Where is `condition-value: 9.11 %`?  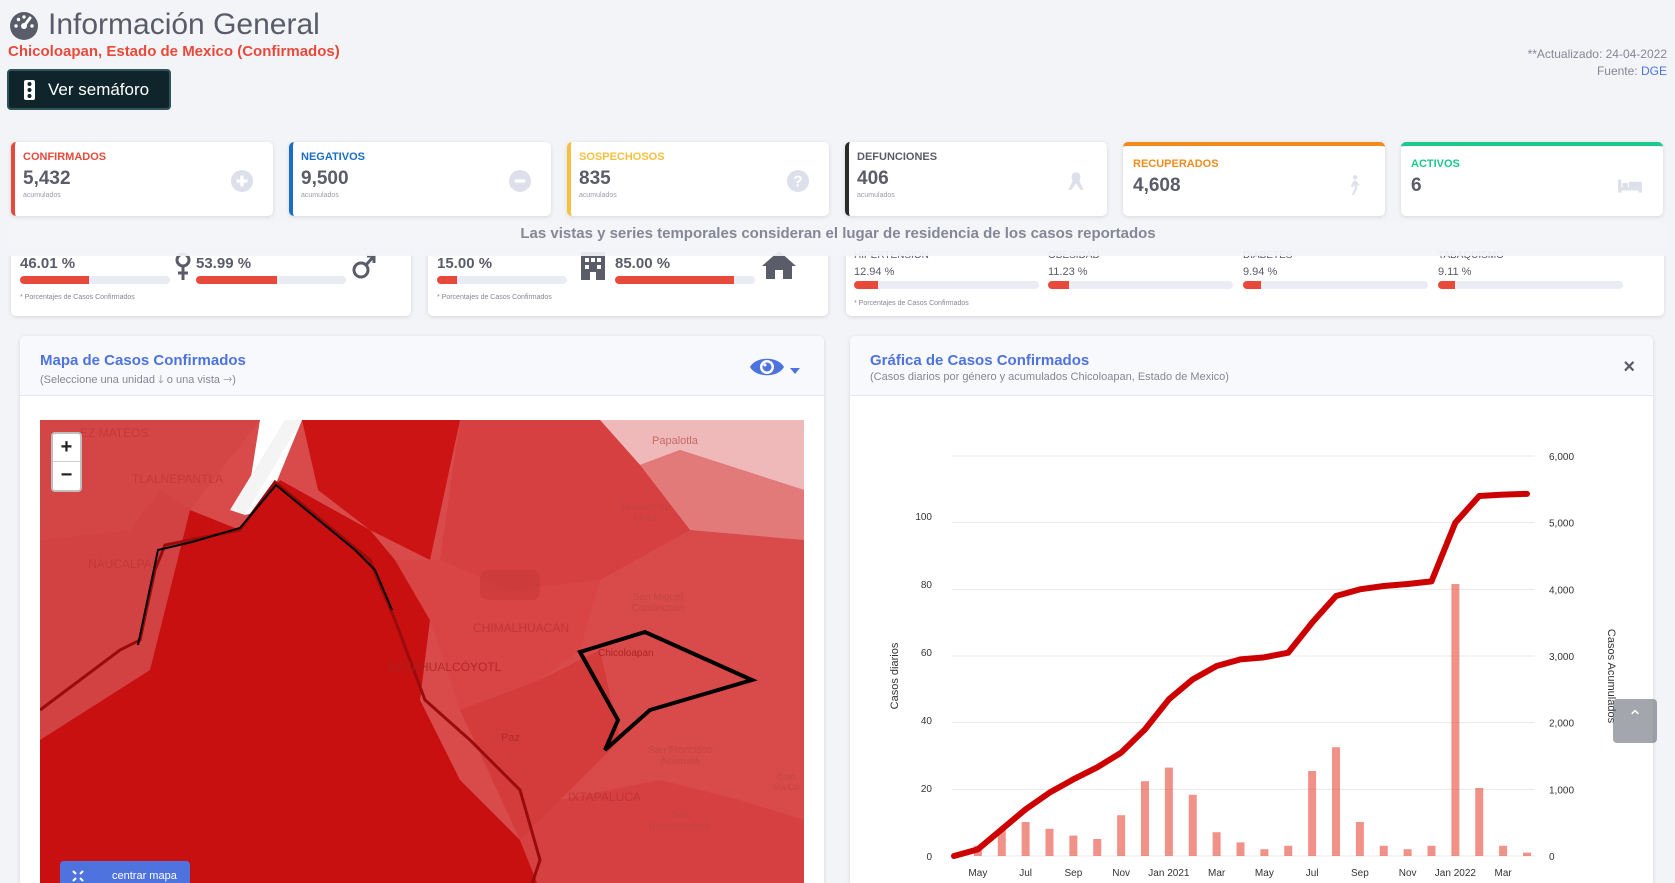 condition-value: 9.11 % is located at coordinates (1455, 272).